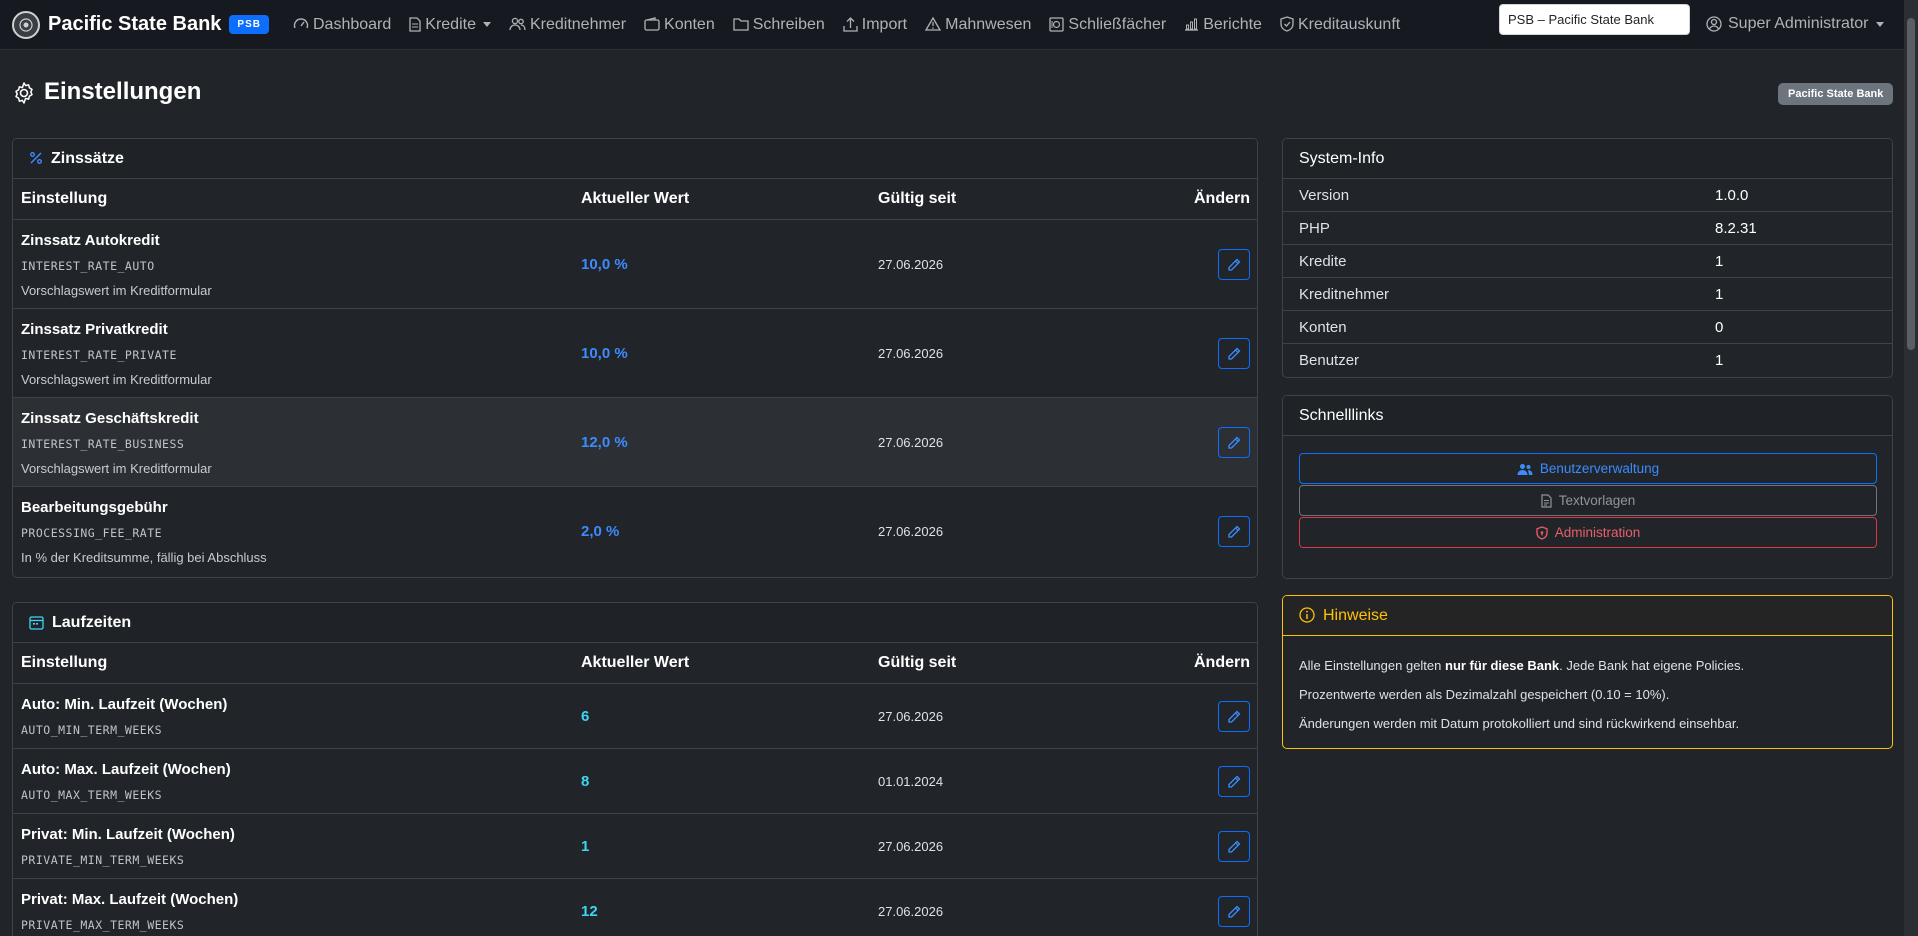  Describe the element at coordinates (1349, 24) in the screenshot. I see `nav-label: Kreditauskunft` at that location.